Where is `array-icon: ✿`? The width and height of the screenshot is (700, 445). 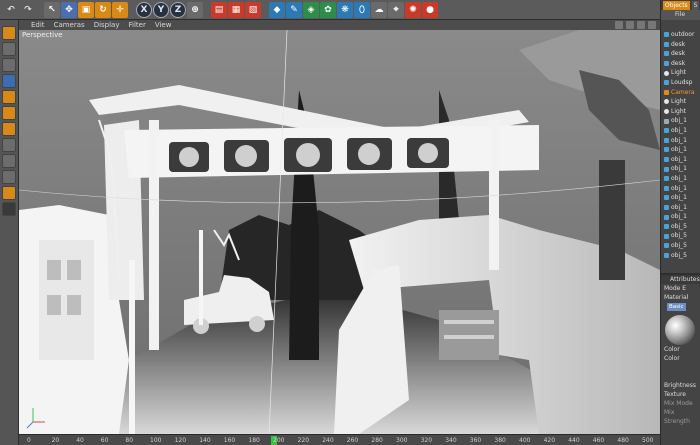 array-icon: ✿ is located at coordinates (328, 9).